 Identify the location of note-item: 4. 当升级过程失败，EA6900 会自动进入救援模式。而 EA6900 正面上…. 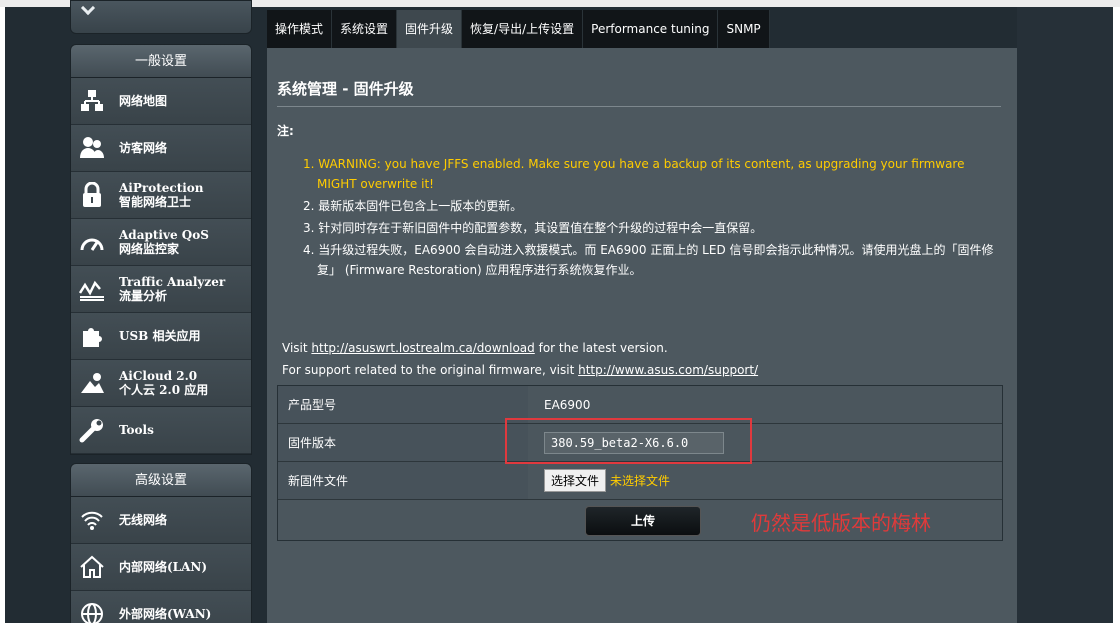
(648, 260).